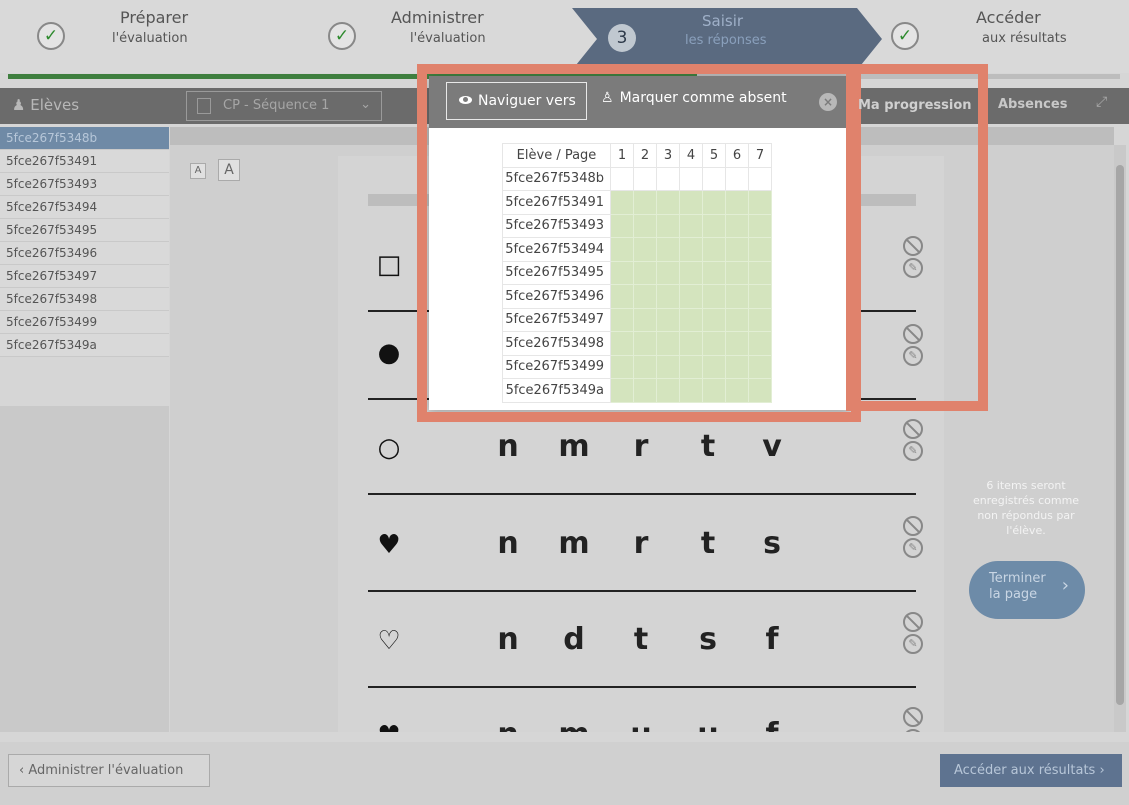  I want to click on step-number: 3, so click(622, 38).